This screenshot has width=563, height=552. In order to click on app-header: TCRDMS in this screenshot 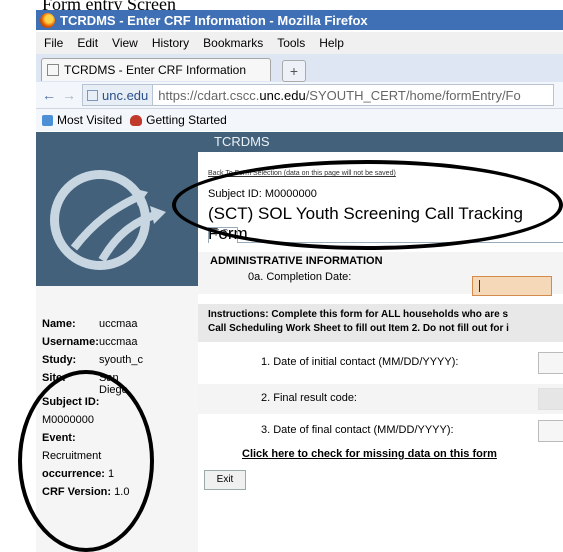, I will do `click(299, 142)`.